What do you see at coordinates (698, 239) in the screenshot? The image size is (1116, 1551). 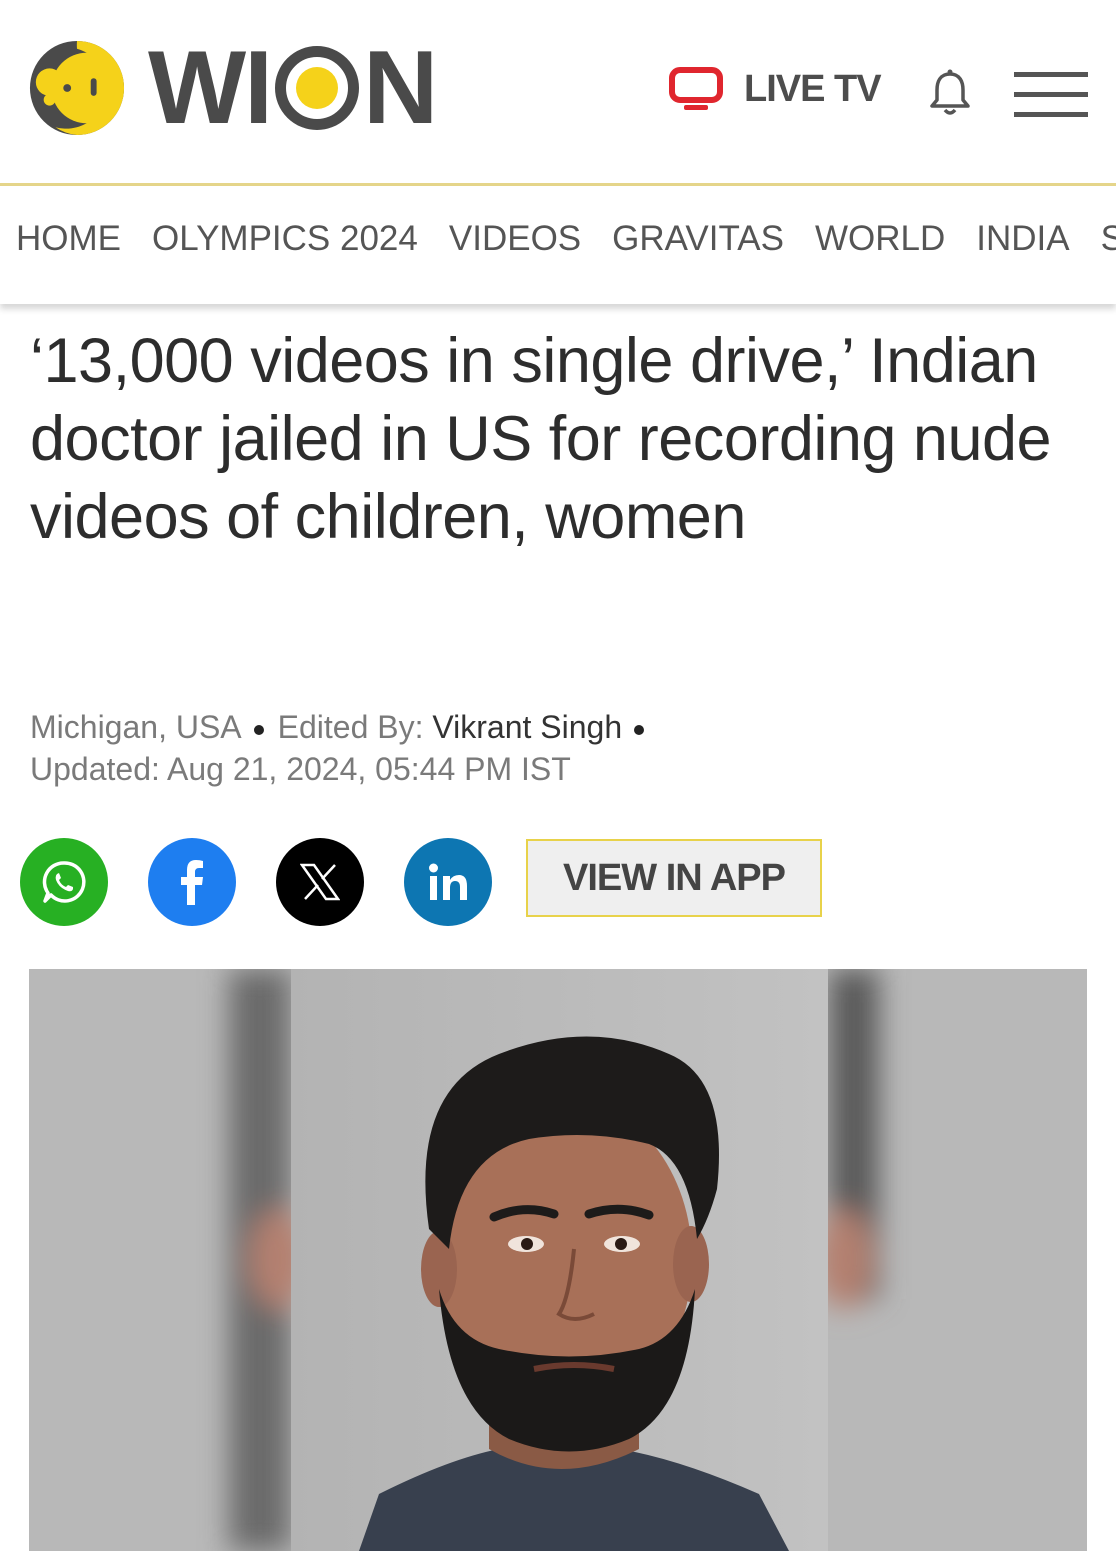 I see `nav-item-gravitas: GRAVITAS` at bounding box center [698, 239].